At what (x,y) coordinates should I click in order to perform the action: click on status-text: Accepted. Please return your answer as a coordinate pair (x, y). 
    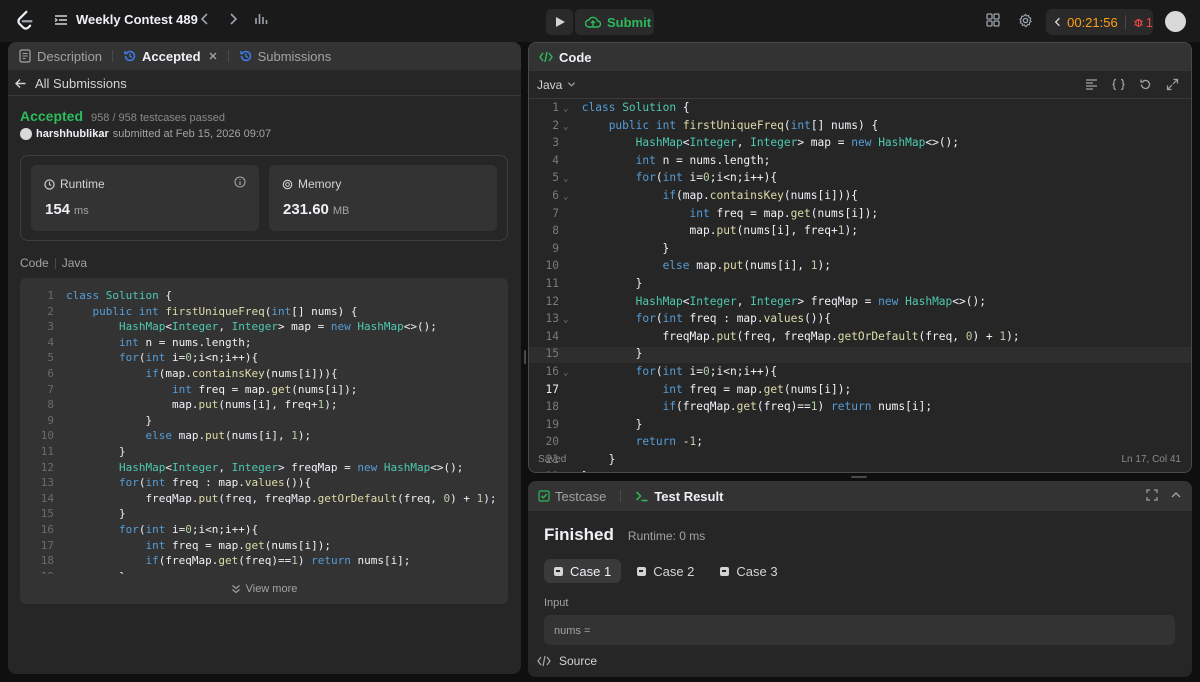
    Looking at the image, I should click on (52, 116).